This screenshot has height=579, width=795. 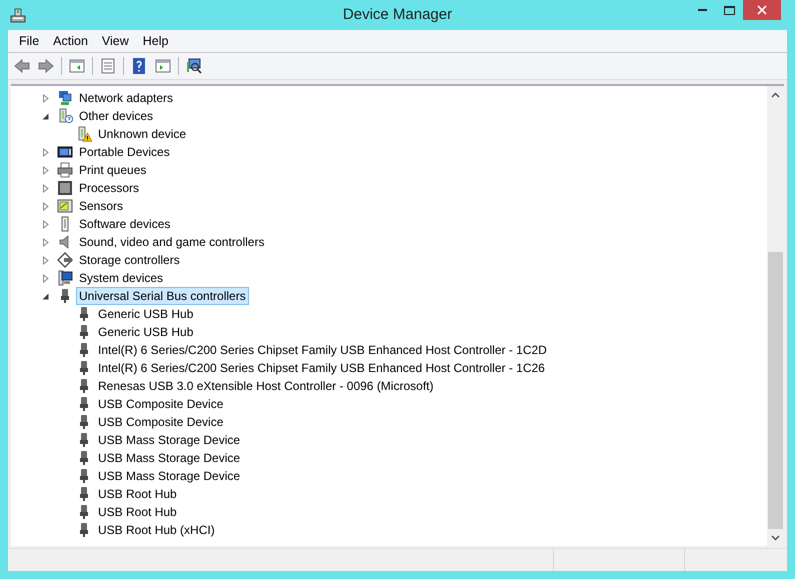 I want to click on device-manager-icon, so click(x=18, y=15).